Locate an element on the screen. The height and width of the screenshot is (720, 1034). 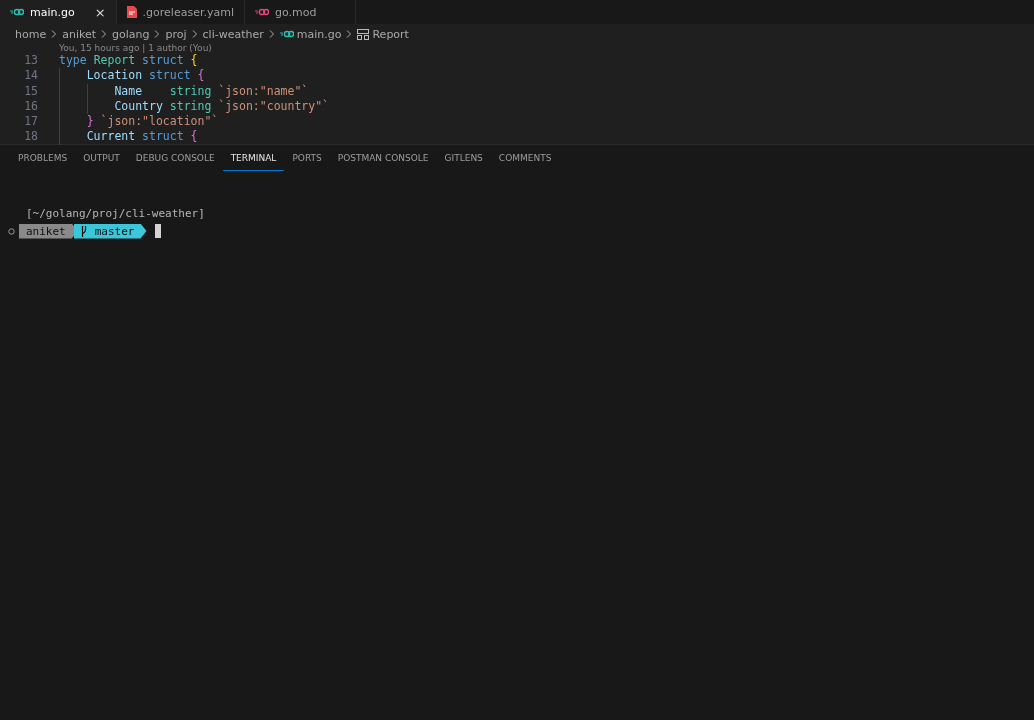
circle-icon is located at coordinates (11, 231).